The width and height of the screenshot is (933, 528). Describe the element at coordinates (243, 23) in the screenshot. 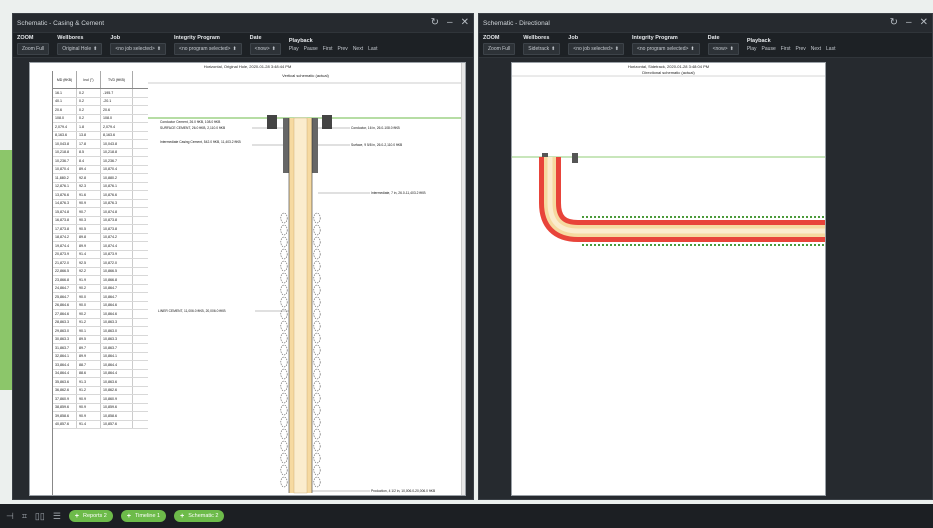

I see `left-titlebar: Schematic - Casing & Cement ↻ – ✕` at that location.